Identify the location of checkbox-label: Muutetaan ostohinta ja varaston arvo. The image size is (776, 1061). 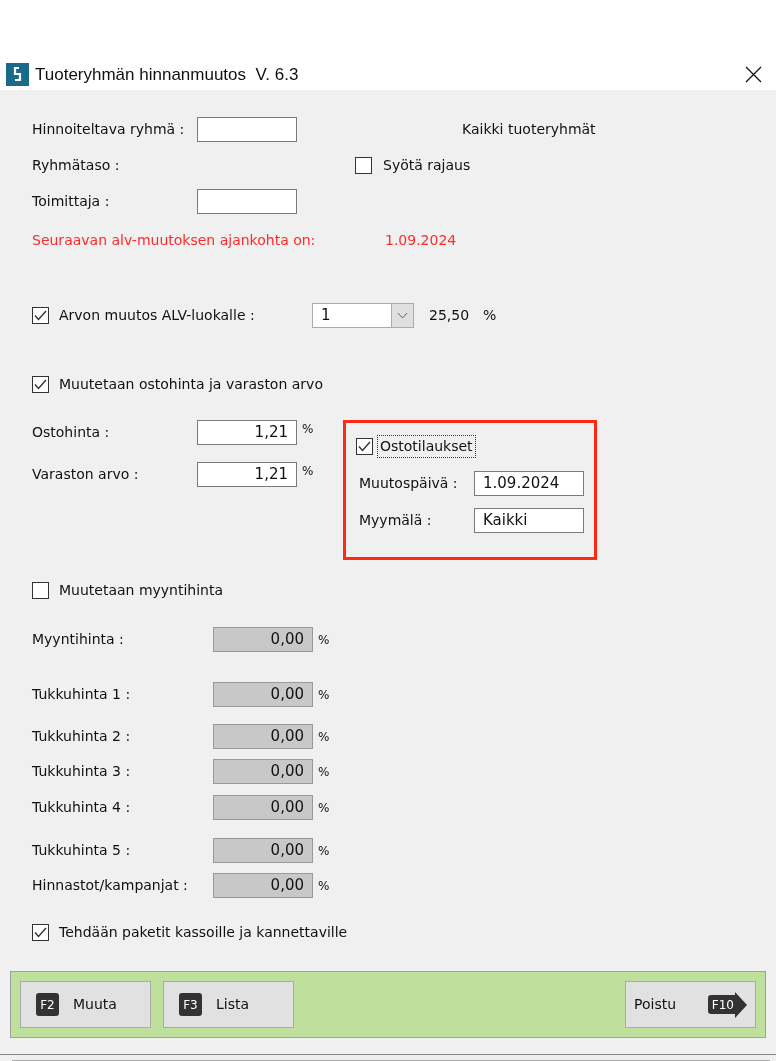
(191, 384).